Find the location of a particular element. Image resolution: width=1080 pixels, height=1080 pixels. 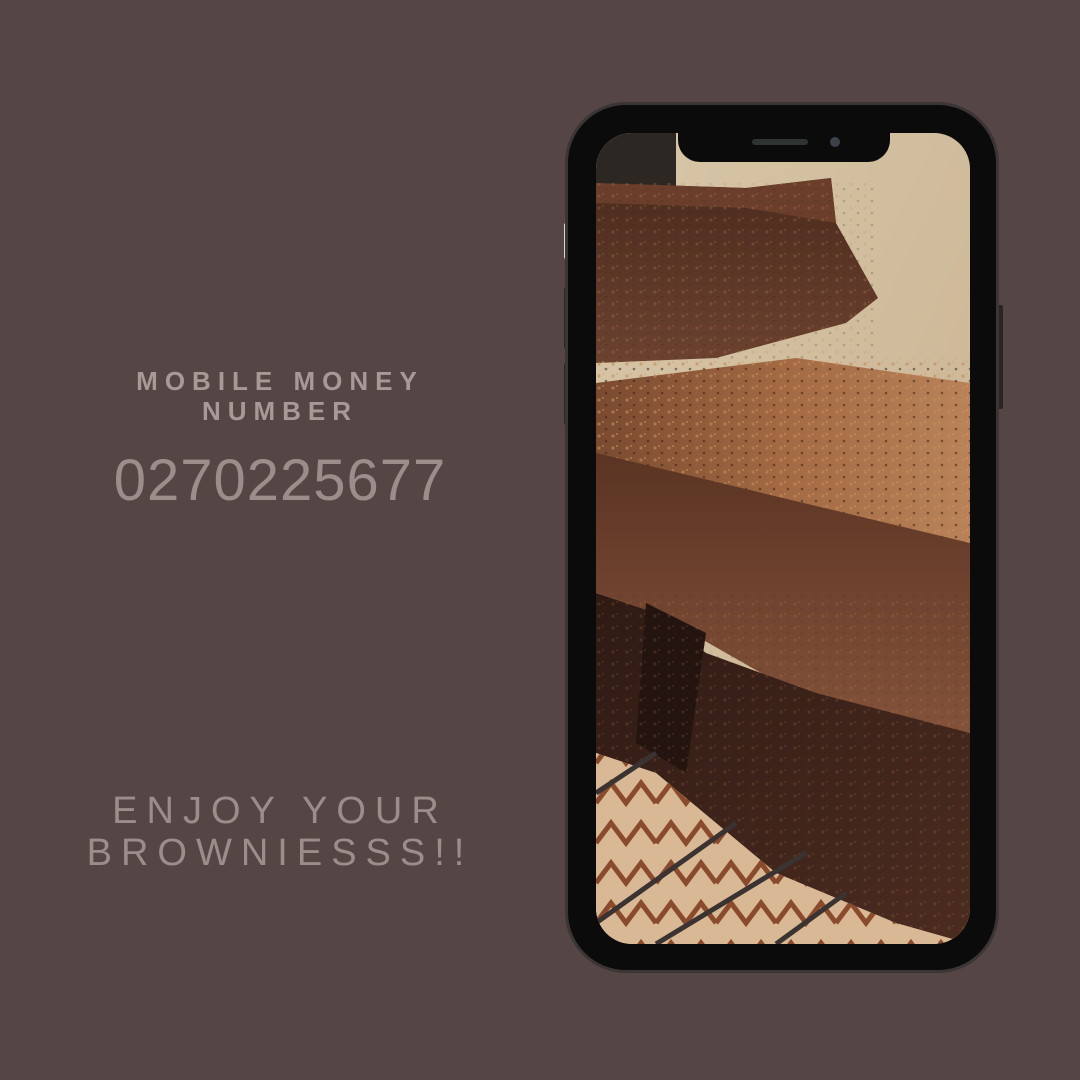

earpiece-speaker is located at coordinates (780, 142).